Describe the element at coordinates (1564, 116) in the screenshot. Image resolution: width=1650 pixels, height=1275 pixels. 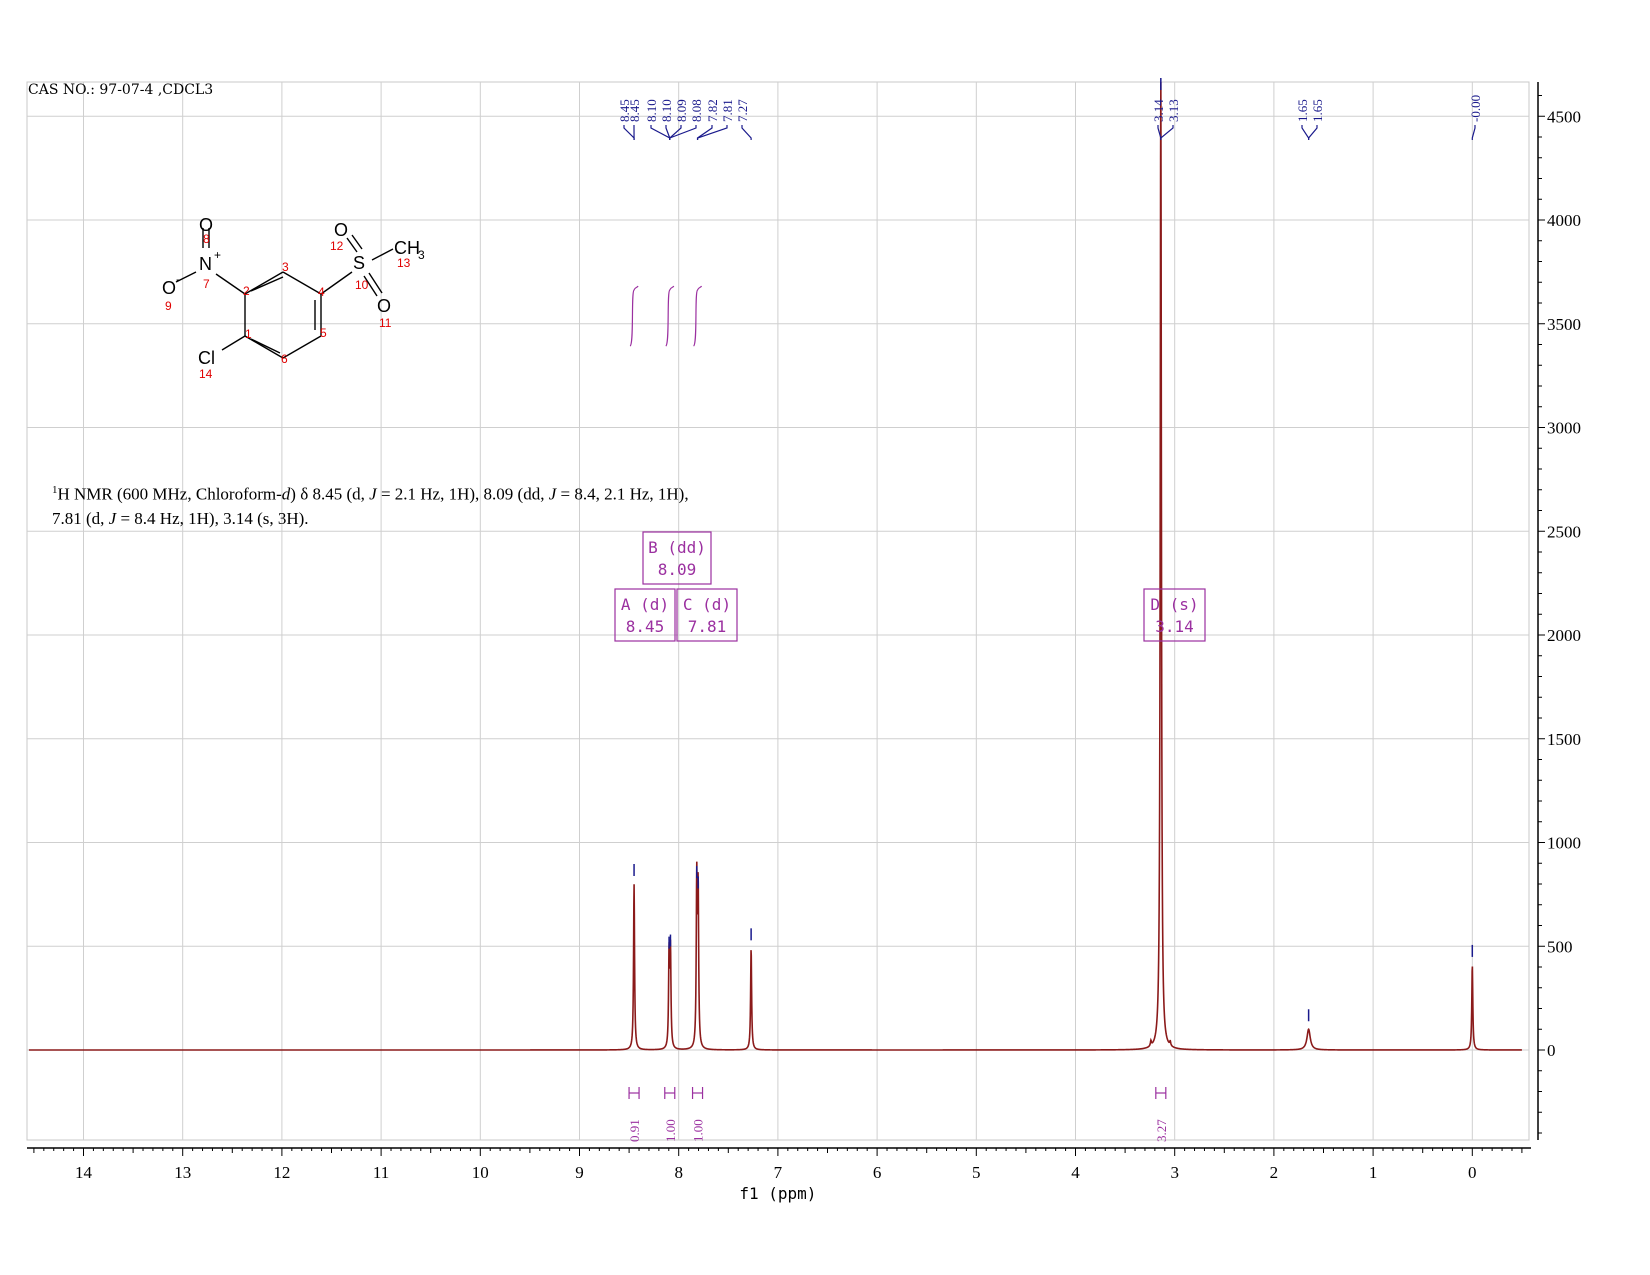
I see `y-tick-label: 4500` at that location.